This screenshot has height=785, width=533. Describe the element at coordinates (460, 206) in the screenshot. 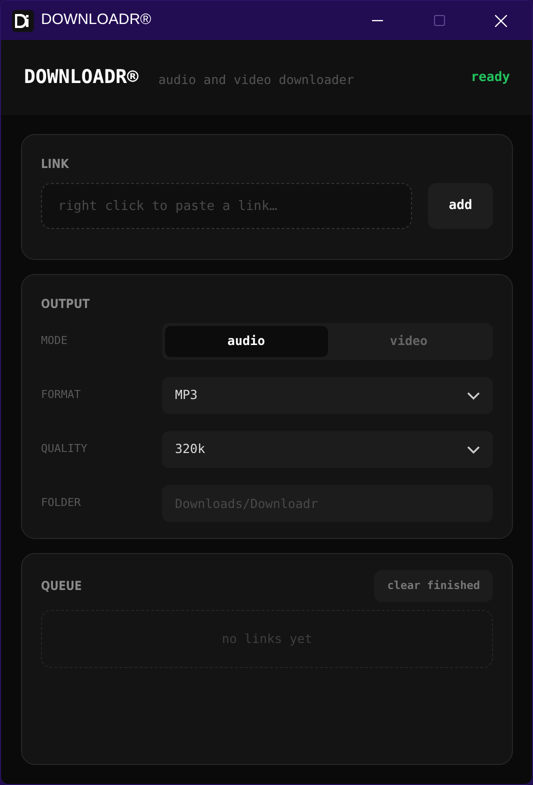

I see `add-button: add` at that location.